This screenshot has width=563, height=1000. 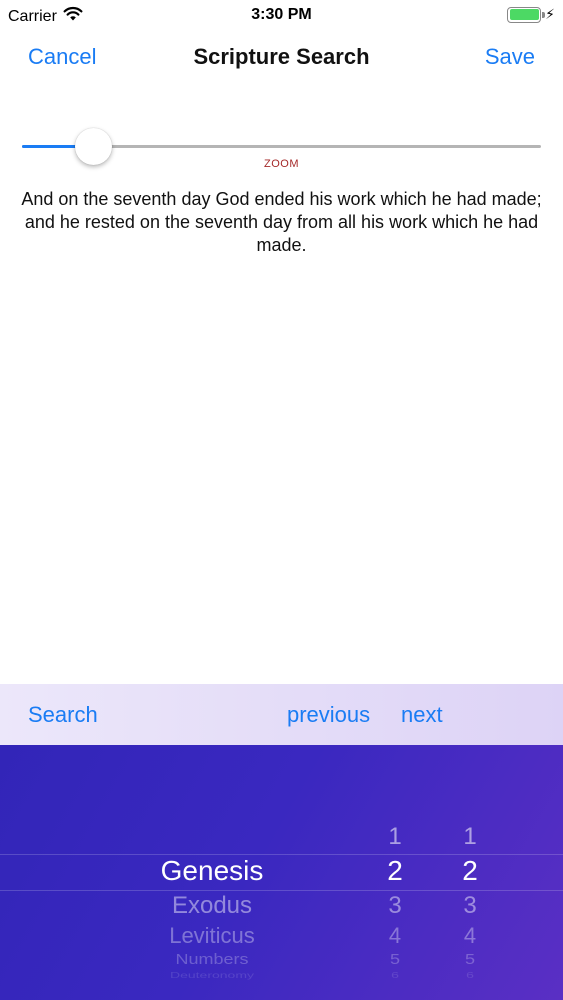 I want to click on verse-option: 3, so click(x=470, y=906).